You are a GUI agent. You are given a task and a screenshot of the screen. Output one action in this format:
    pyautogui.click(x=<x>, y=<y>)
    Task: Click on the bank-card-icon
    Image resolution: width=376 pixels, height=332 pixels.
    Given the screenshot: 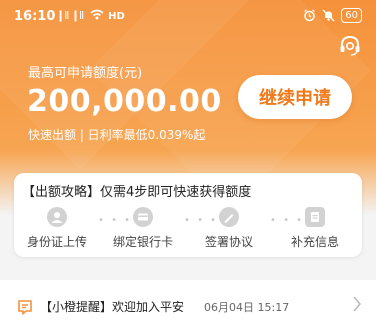 What is the action you would take?
    pyautogui.click(x=143, y=217)
    